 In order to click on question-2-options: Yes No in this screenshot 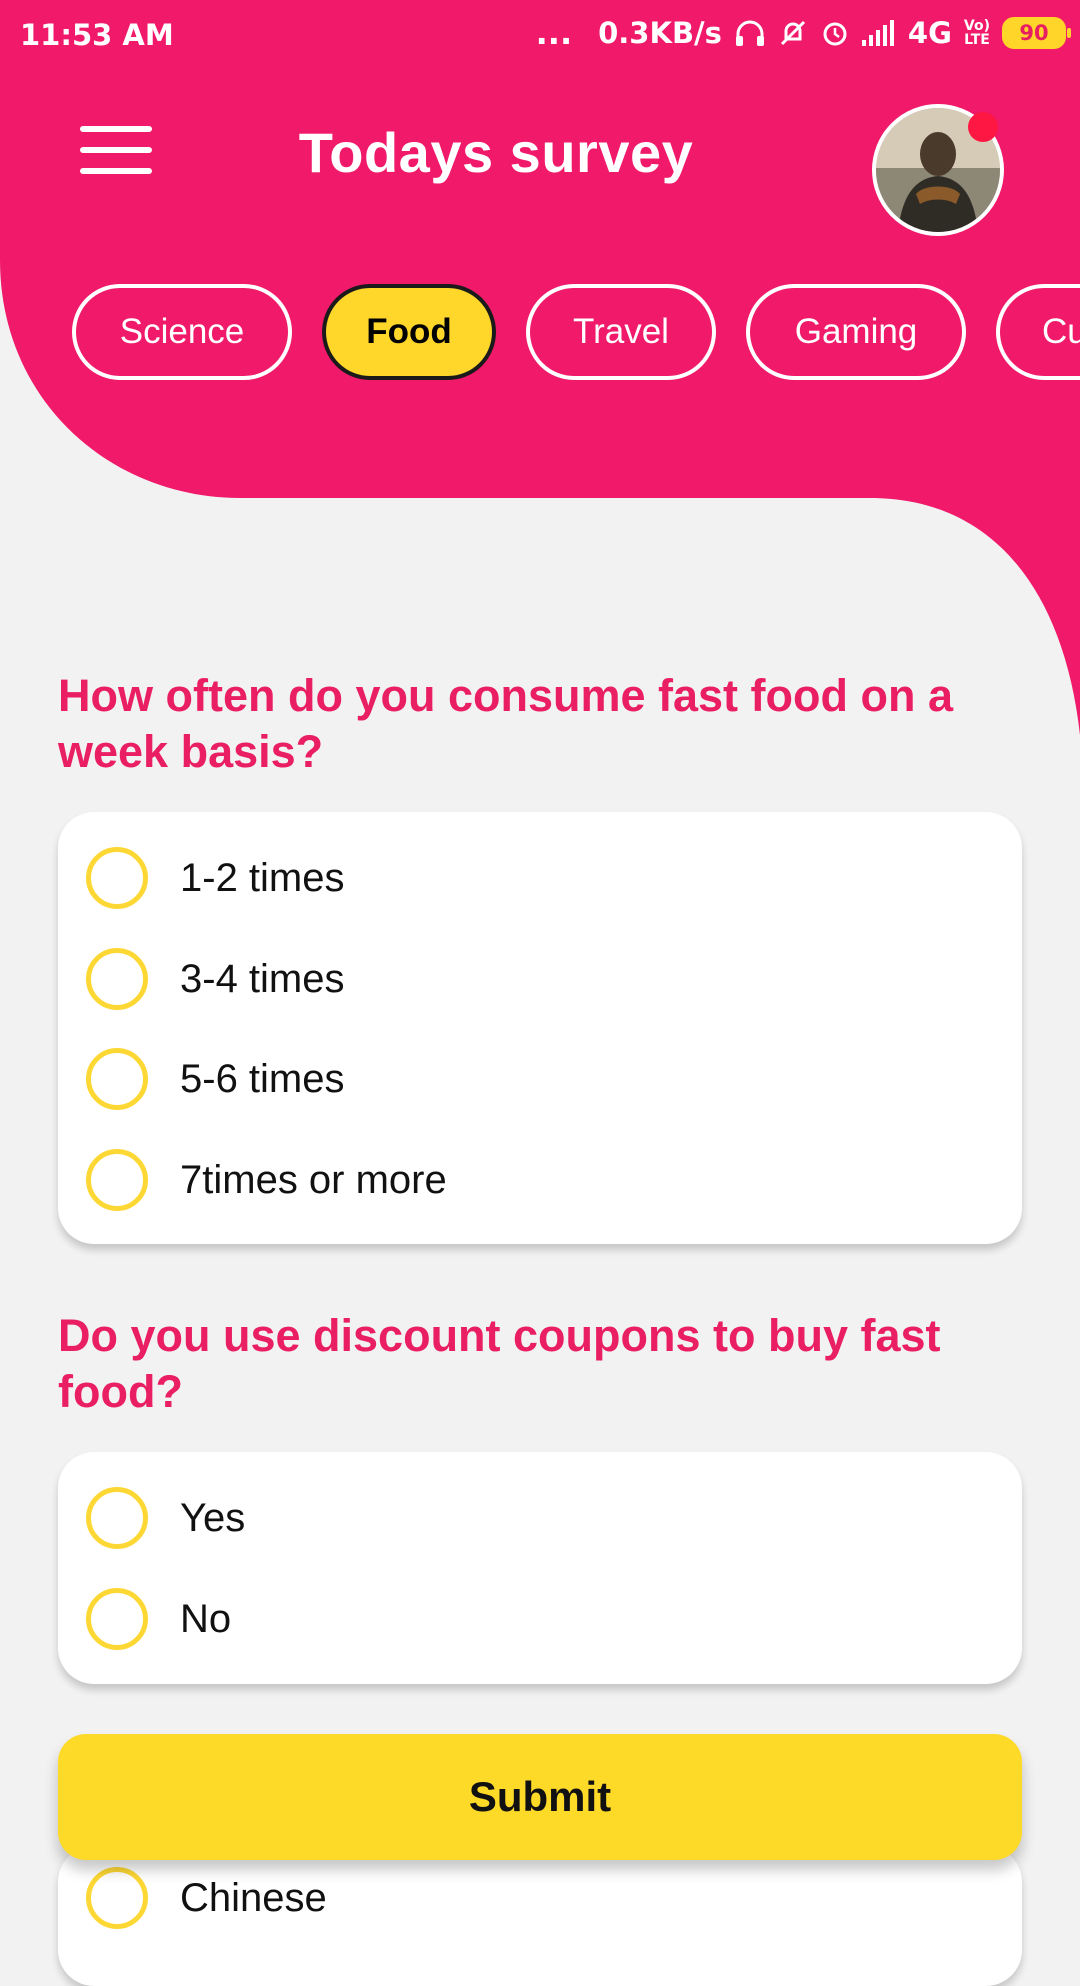, I will do `click(540, 1568)`.